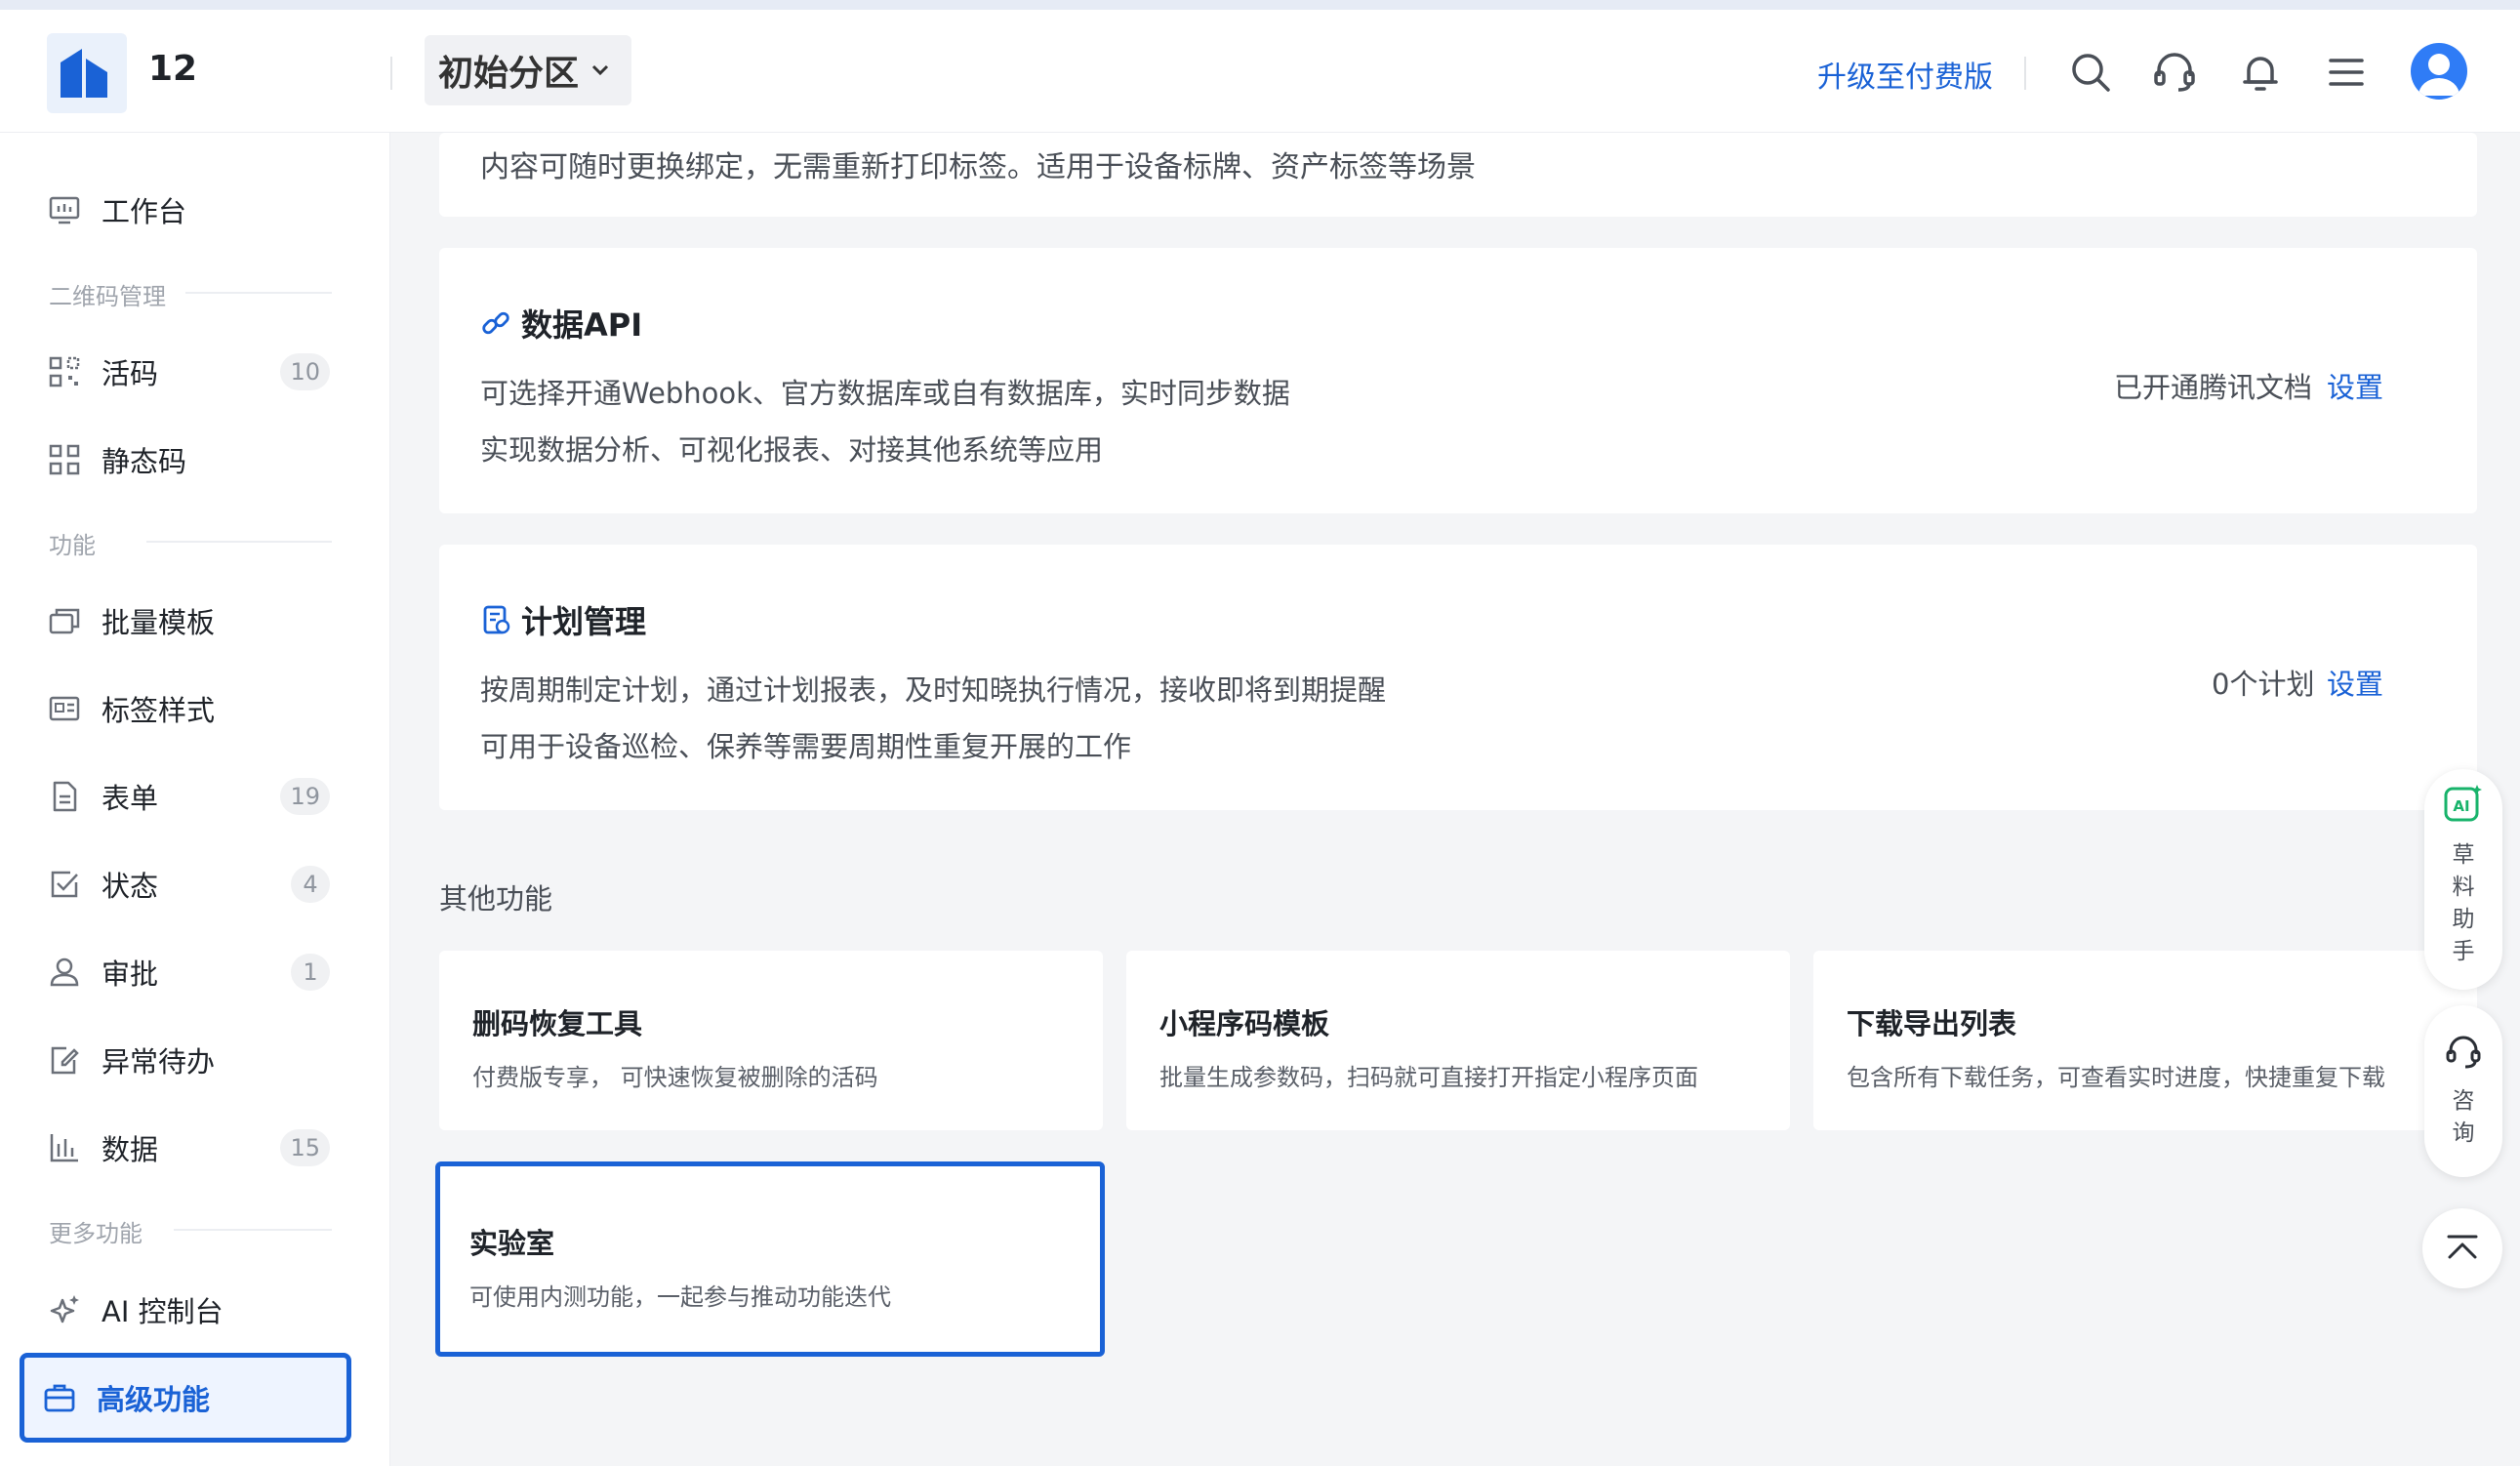 Image resolution: width=2520 pixels, height=1466 pixels. What do you see at coordinates (675, 1077) in the screenshot?
I see `tile-description: 付费版专享， 可快速恢复被删除的活码` at bounding box center [675, 1077].